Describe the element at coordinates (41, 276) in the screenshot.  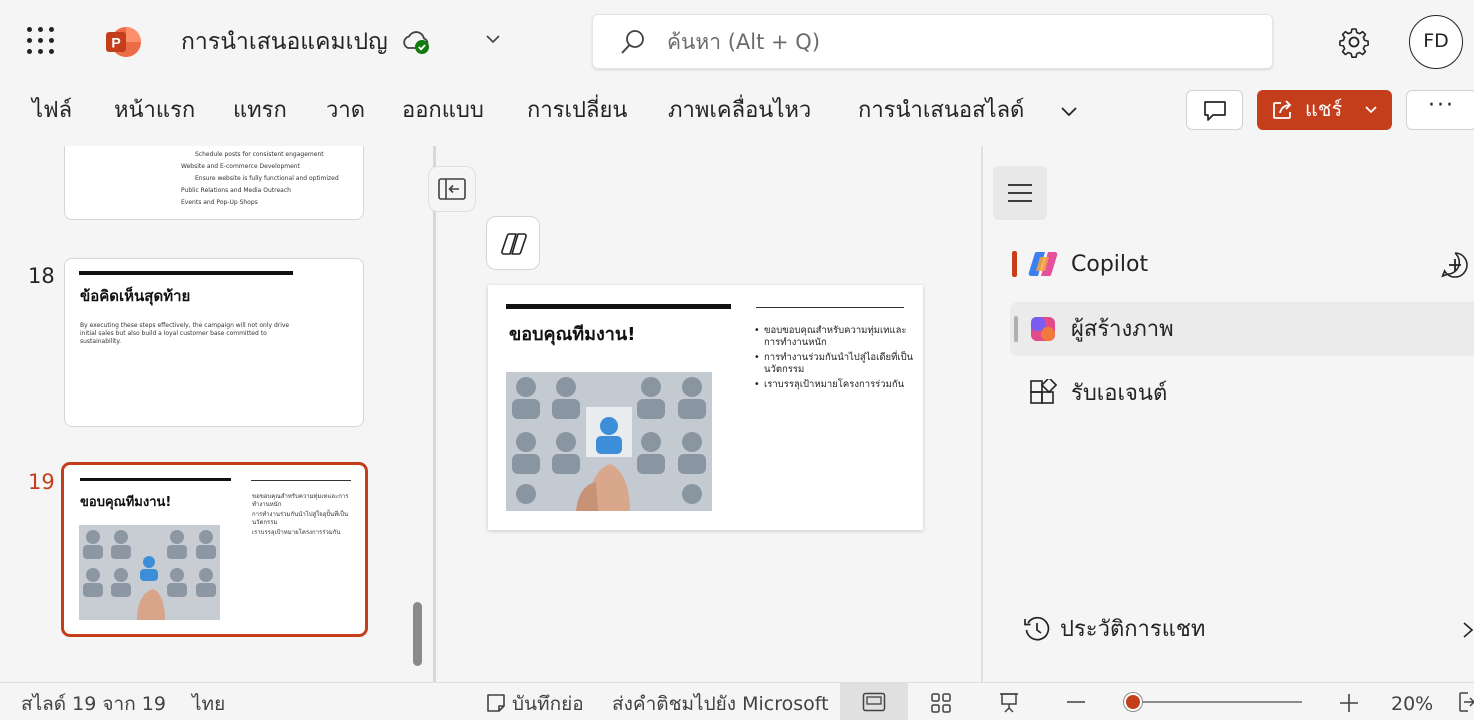
I see `slide-number: 18` at that location.